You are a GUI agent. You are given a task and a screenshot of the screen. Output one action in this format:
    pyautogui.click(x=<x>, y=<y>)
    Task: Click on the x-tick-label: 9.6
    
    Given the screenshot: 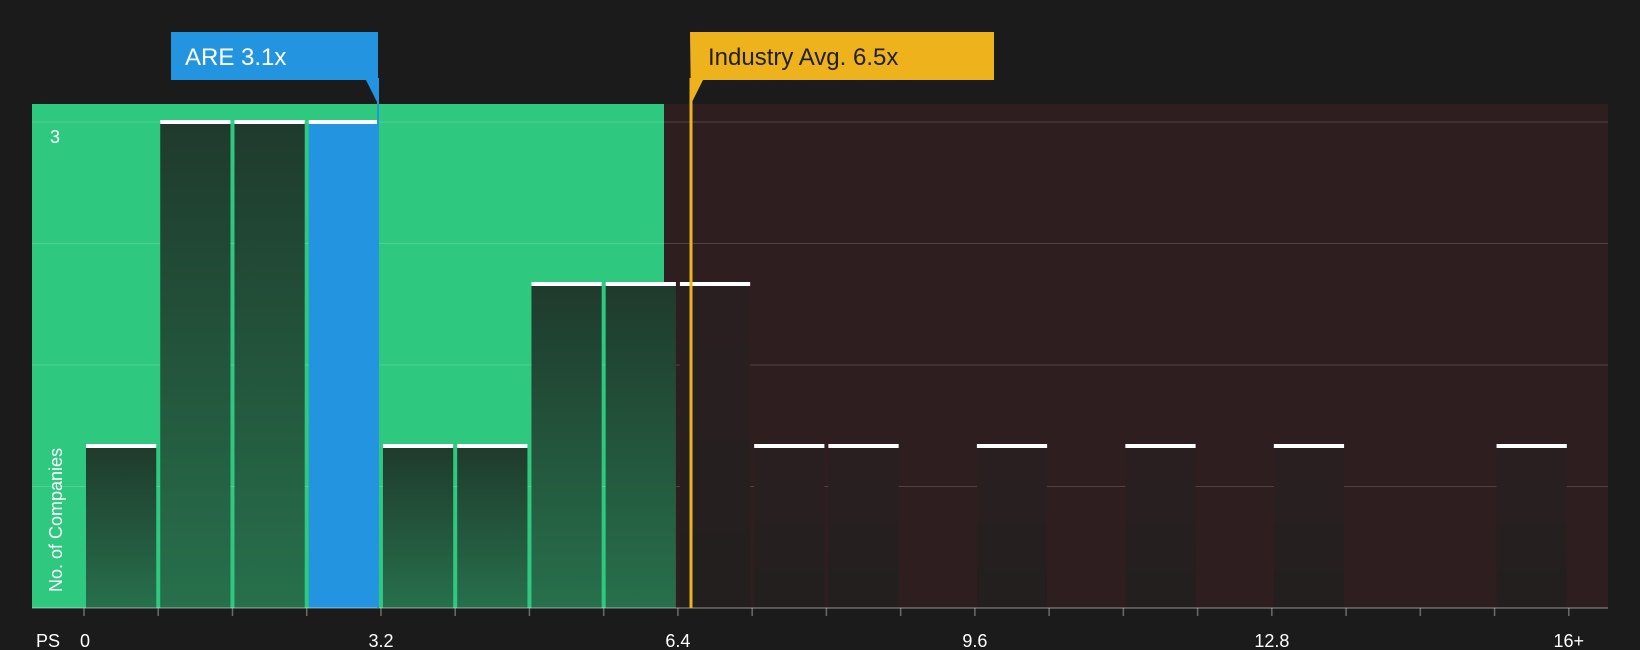 What is the action you would take?
    pyautogui.click(x=974, y=640)
    